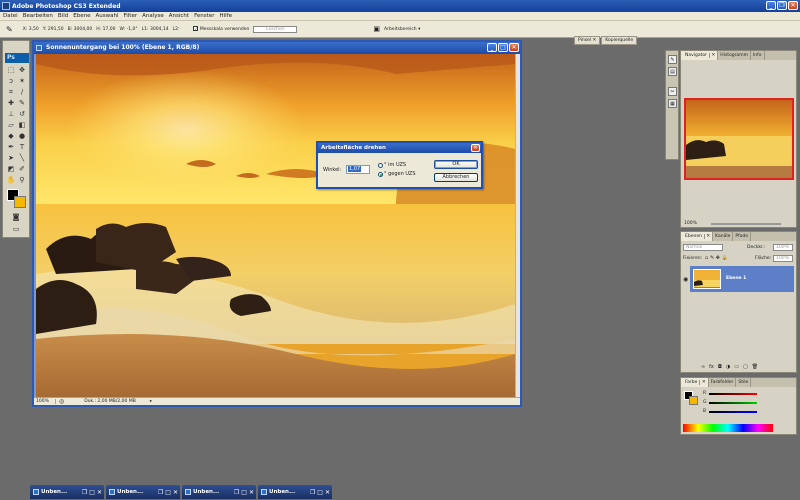  Describe the element at coordinates (392, 165) in the screenshot. I see `clockwise-radio: ° im UZS` at that location.